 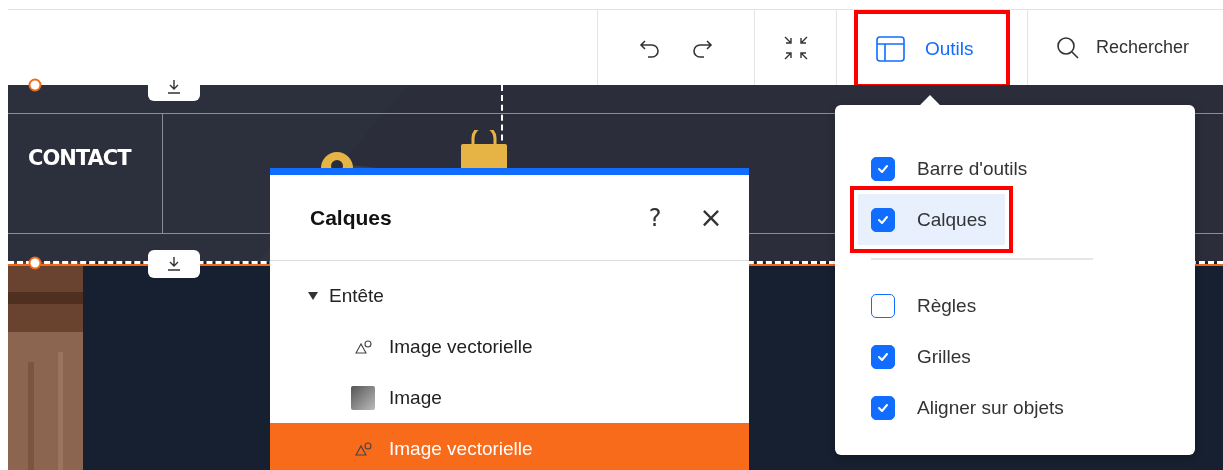 I want to click on search-button: Rechercher, so click(x=1123, y=47).